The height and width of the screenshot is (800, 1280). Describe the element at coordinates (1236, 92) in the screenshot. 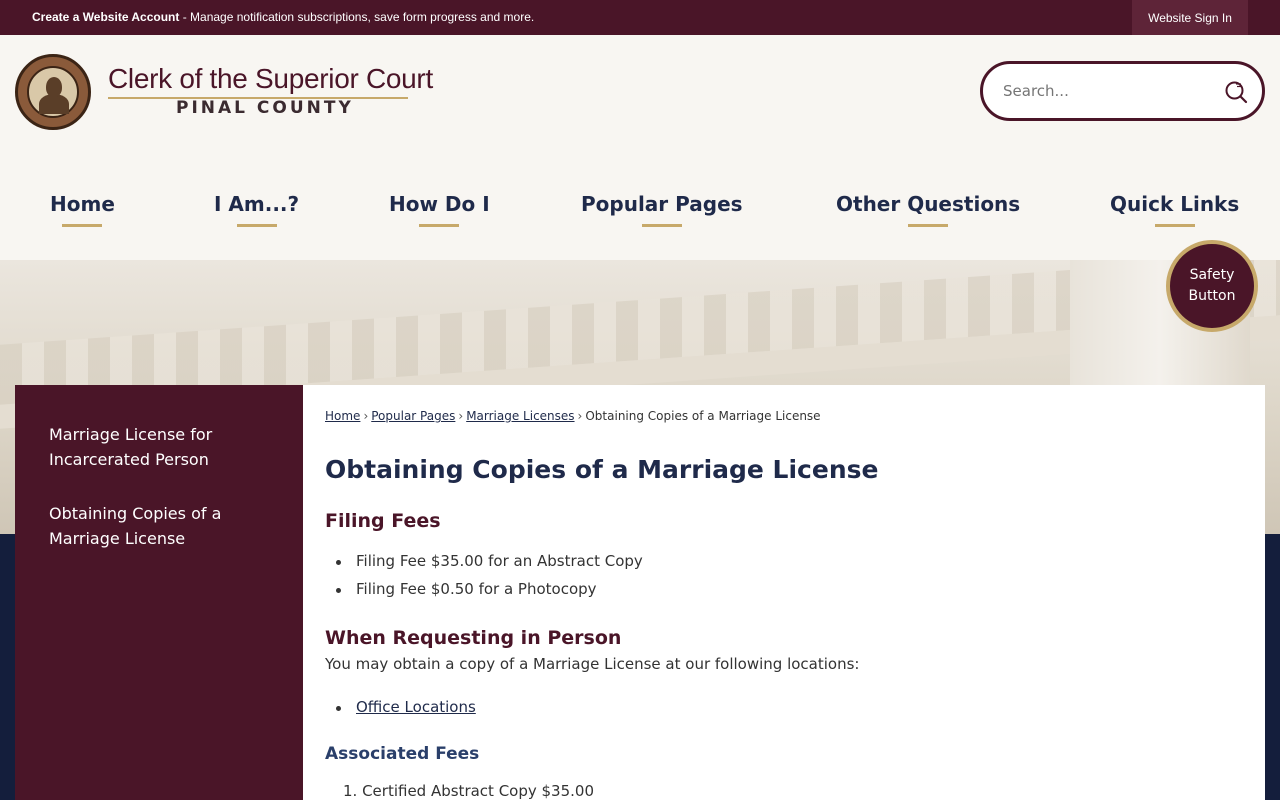

I see `search-icon` at that location.